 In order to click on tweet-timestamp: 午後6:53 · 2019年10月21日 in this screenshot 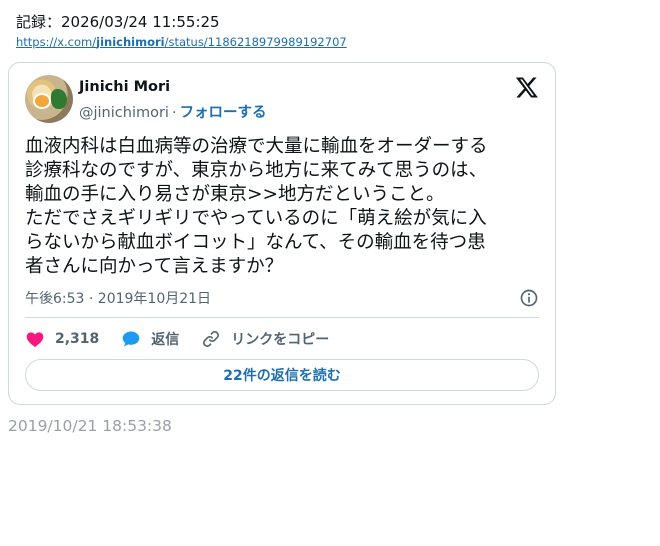, I will do `click(118, 298)`.